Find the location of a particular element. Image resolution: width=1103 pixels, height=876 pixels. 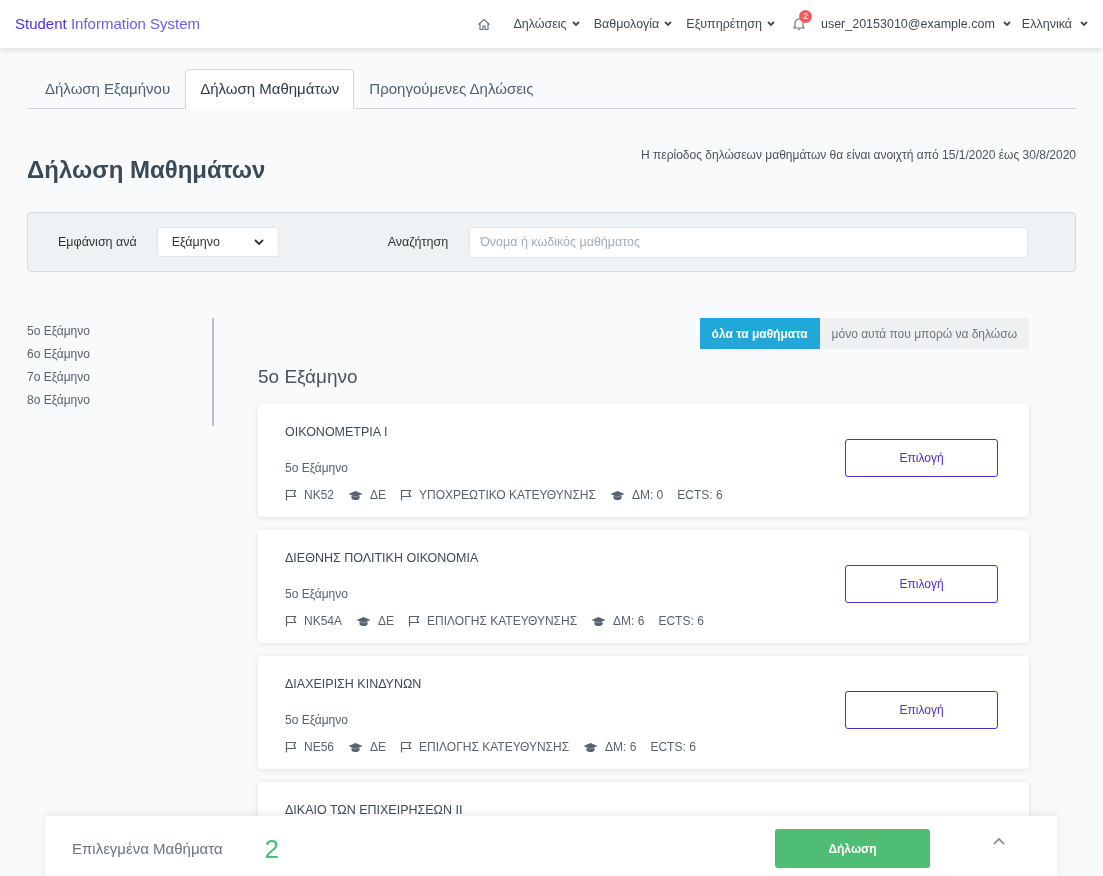

selected-count: 2 is located at coordinates (272, 849).